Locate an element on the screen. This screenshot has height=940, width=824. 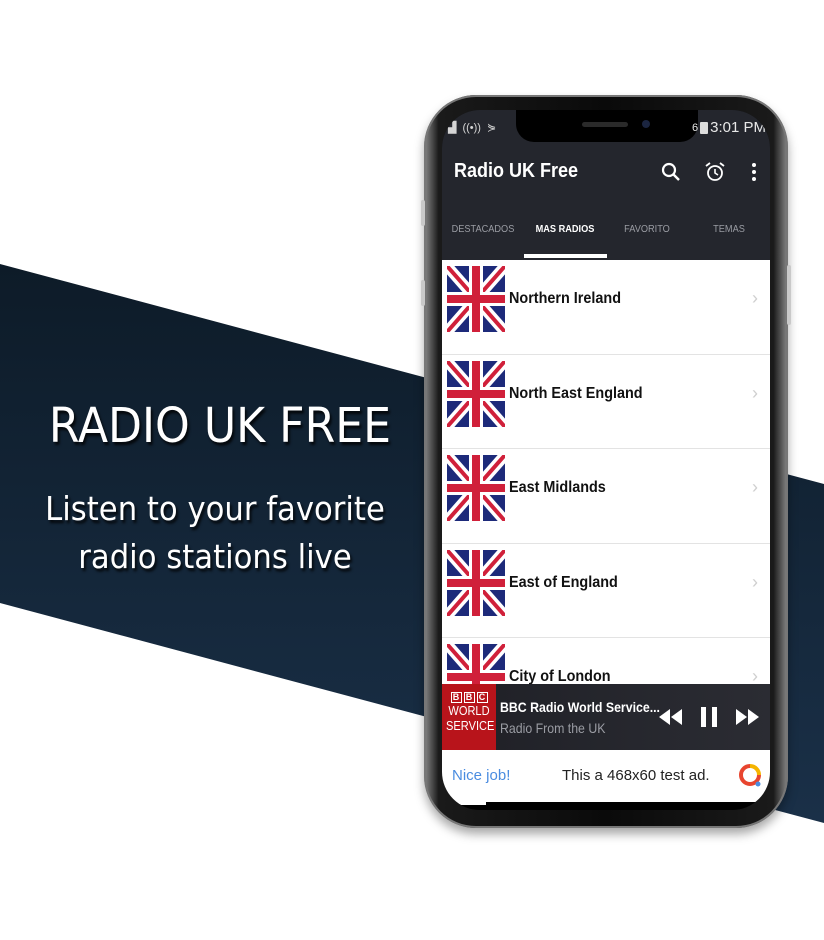
rewind-icon is located at coordinates (671, 717).